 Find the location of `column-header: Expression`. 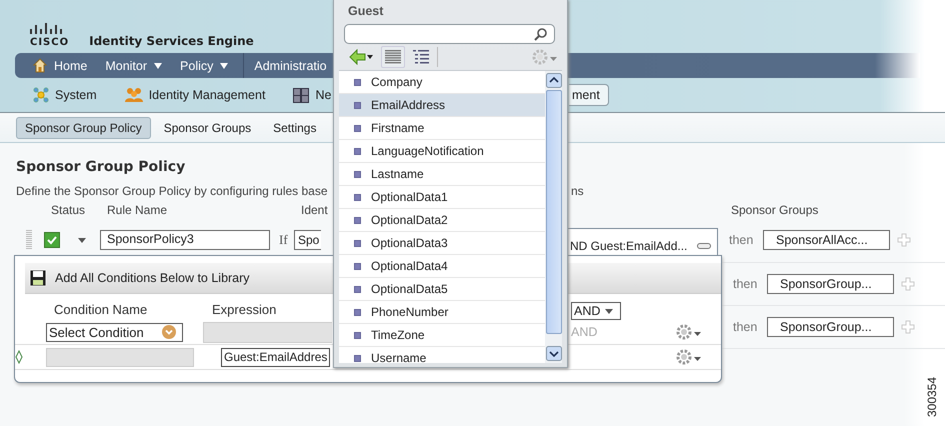

column-header: Expression is located at coordinates (243, 310).